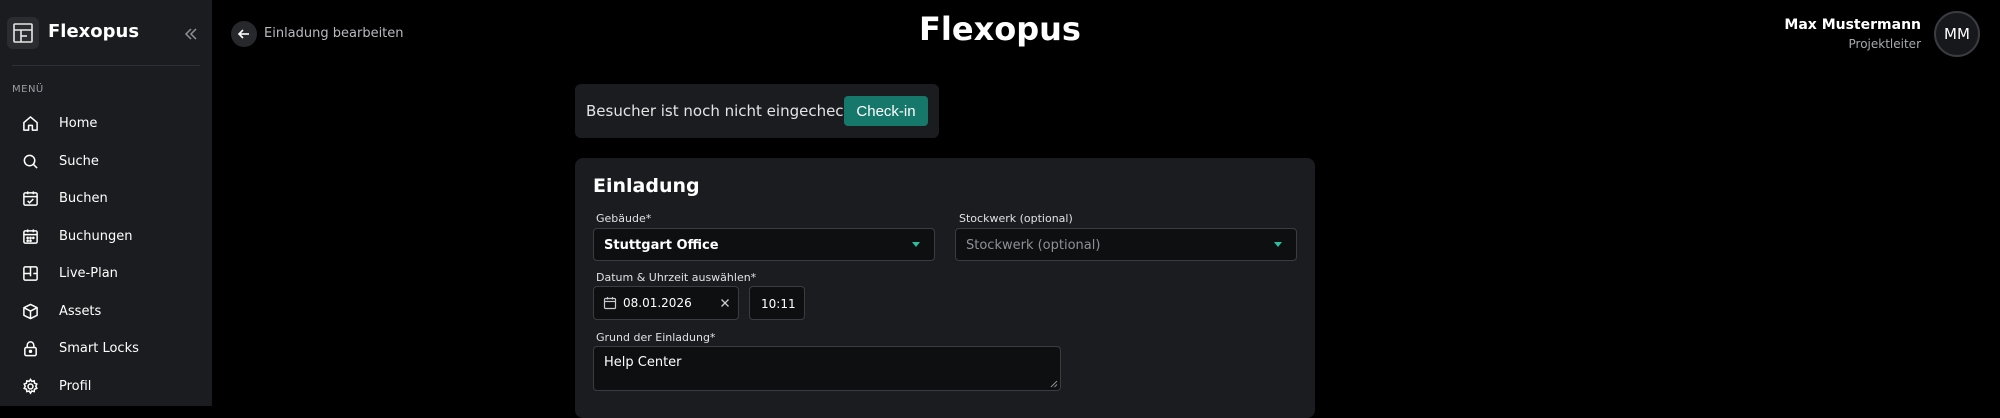 This screenshot has width=2000, height=418. What do you see at coordinates (30, 273) in the screenshot?
I see `floorplan-icon` at bounding box center [30, 273].